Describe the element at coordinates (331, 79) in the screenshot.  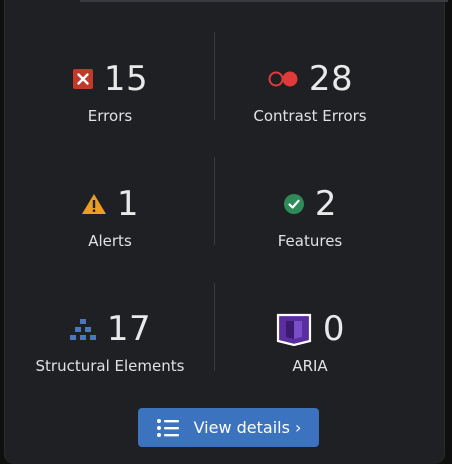
I see `contrast-errors-count: 28` at that location.